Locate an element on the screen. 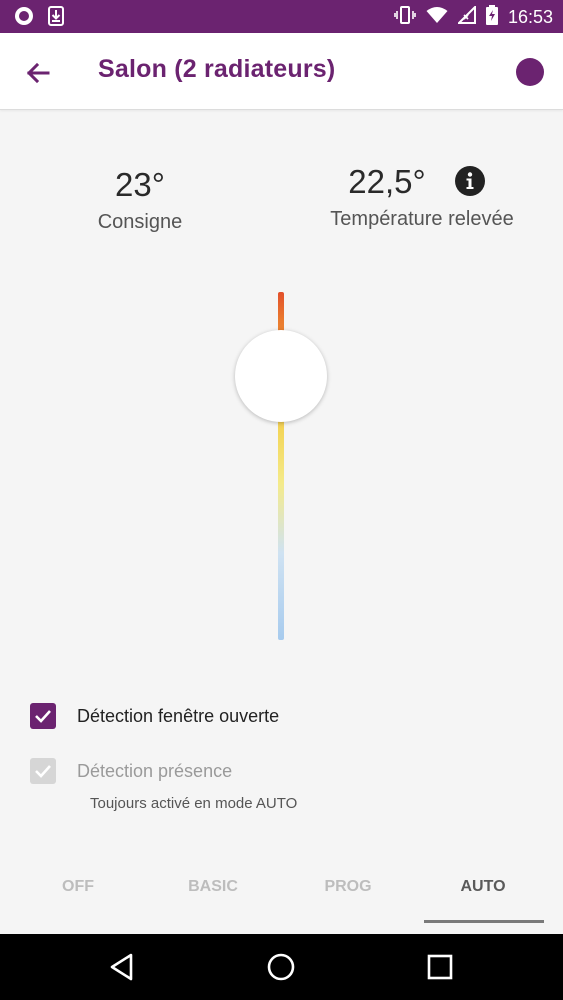  measured-temperature-label: Température relevée is located at coordinates (422, 219).